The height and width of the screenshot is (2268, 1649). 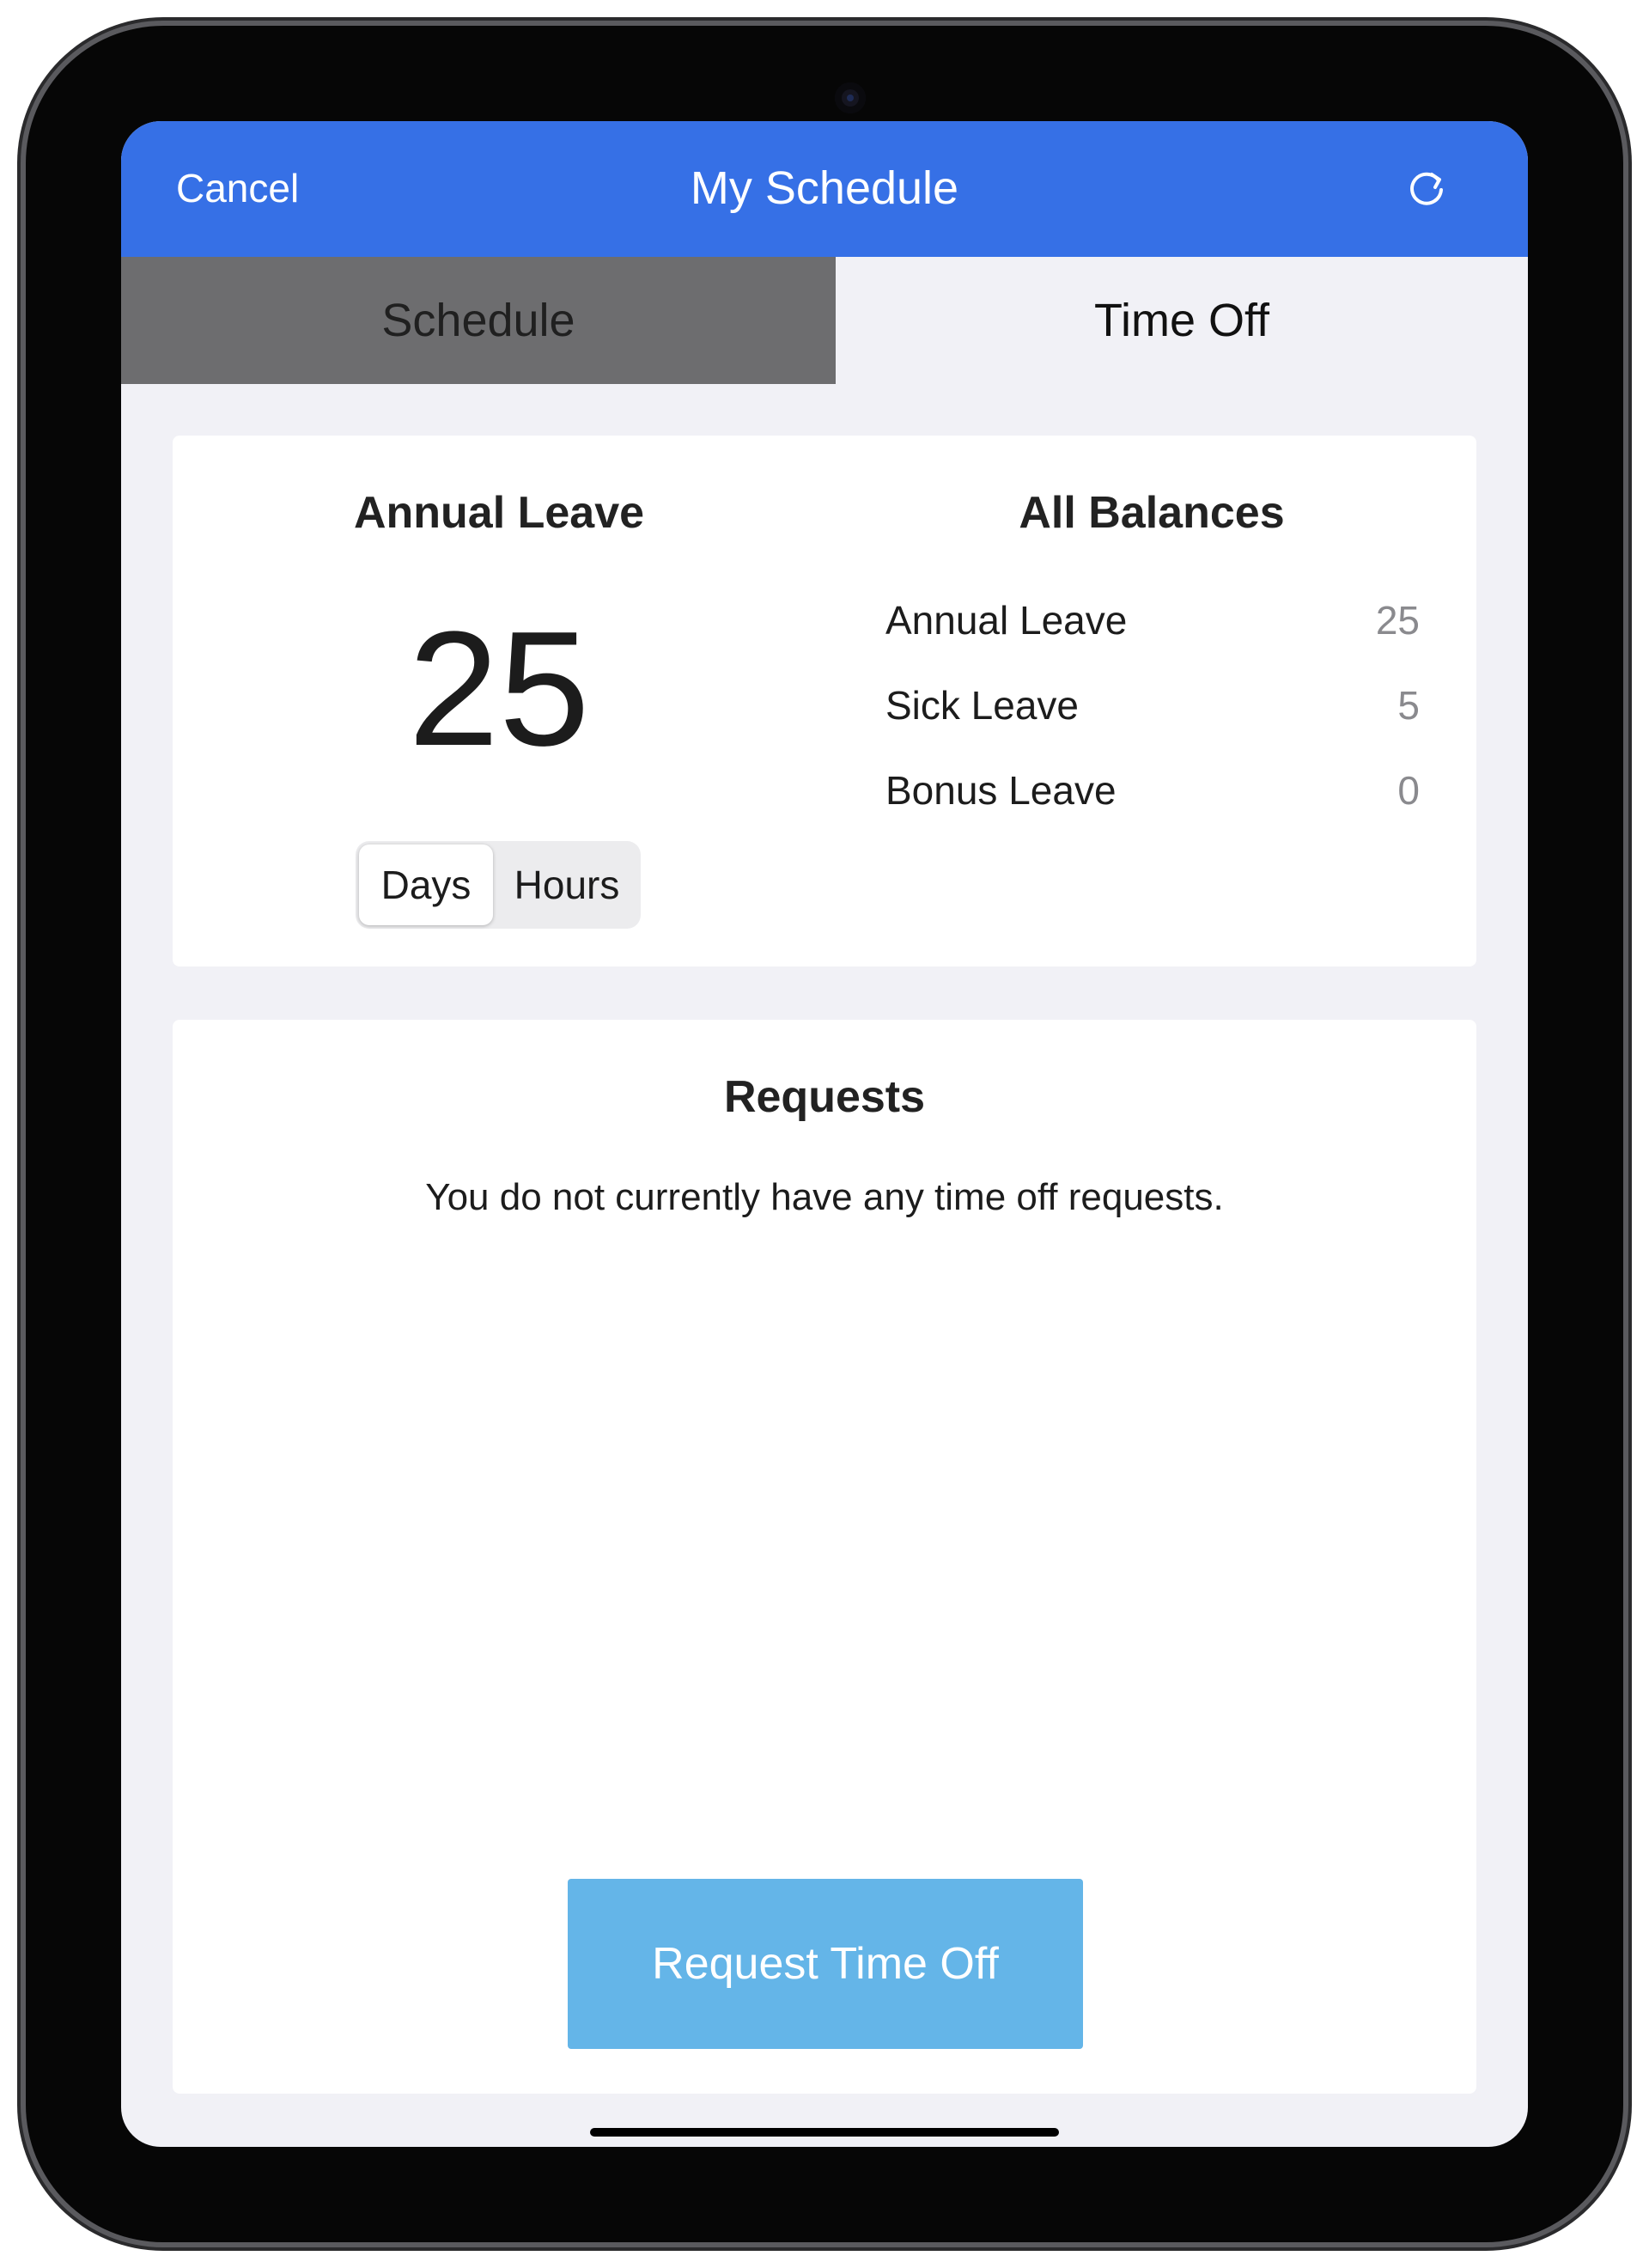 What do you see at coordinates (851, 97) in the screenshot?
I see `front-camera` at bounding box center [851, 97].